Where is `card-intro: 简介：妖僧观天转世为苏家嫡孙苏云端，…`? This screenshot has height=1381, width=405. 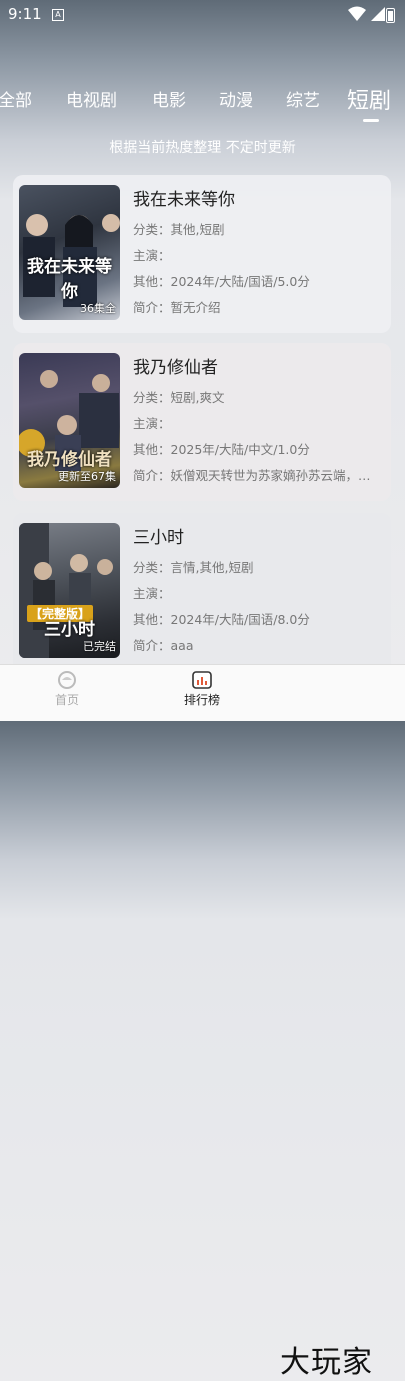 card-intro: 简介：妖僧观天转世为苏家嫡孙苏云端，… is located at coordinates (252, 475).